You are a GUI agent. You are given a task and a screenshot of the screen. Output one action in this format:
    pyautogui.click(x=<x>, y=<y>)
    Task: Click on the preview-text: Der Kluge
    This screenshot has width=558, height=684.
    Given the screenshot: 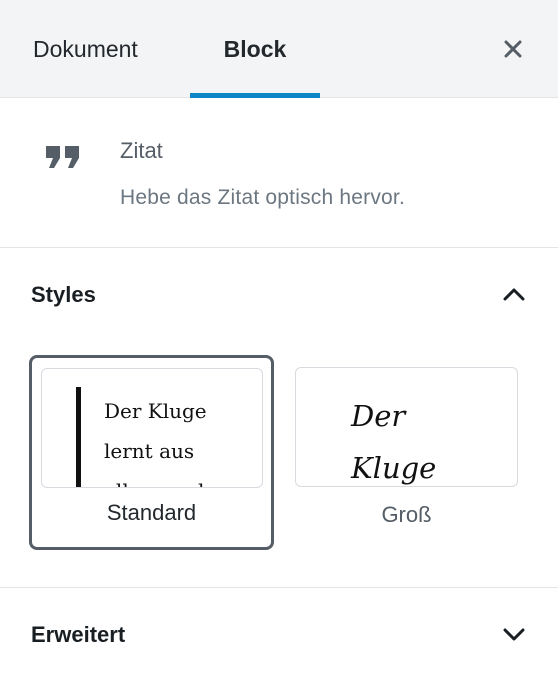 What is the action you would take?
    pyautogui.click(x=431, y=438)
    